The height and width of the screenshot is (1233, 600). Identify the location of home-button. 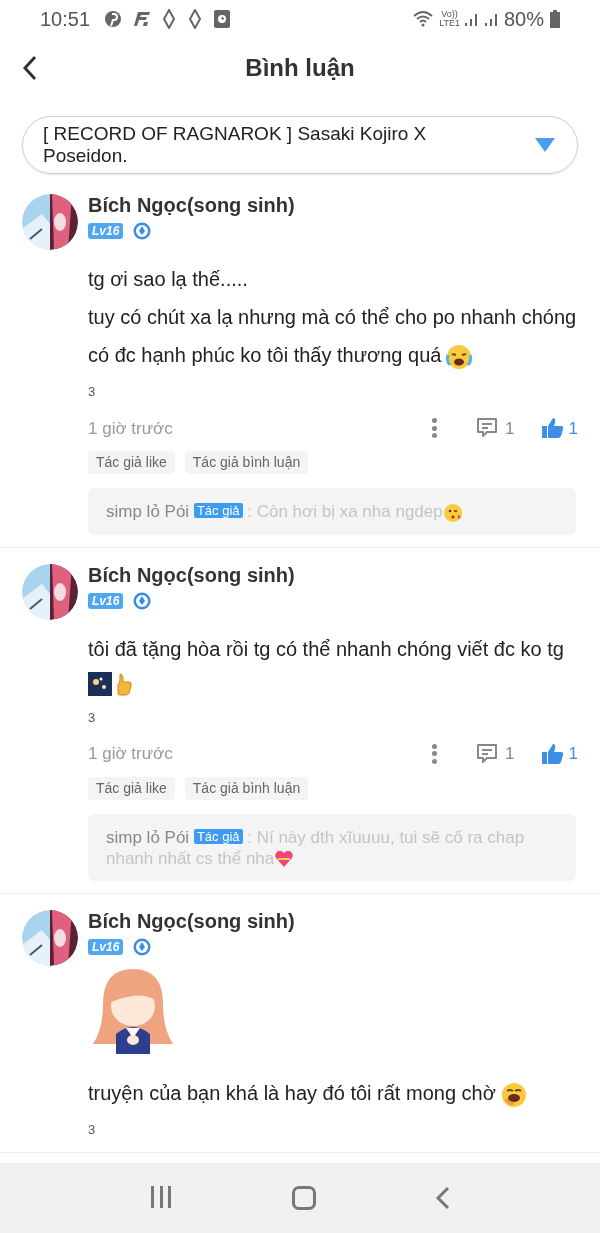
(304, 1198).